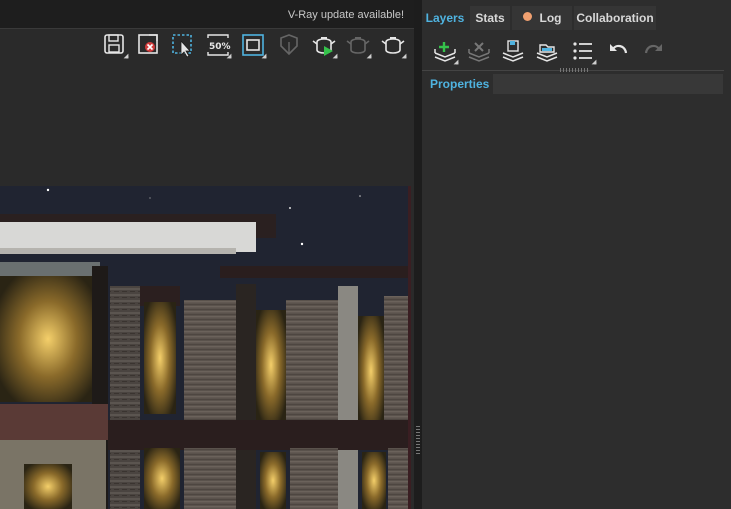 This screenshot has width=731, height=509. What do you see at coordinates (653, 51) in the screenshot?
I see `redo-icon` at bounding box center [653, 51].